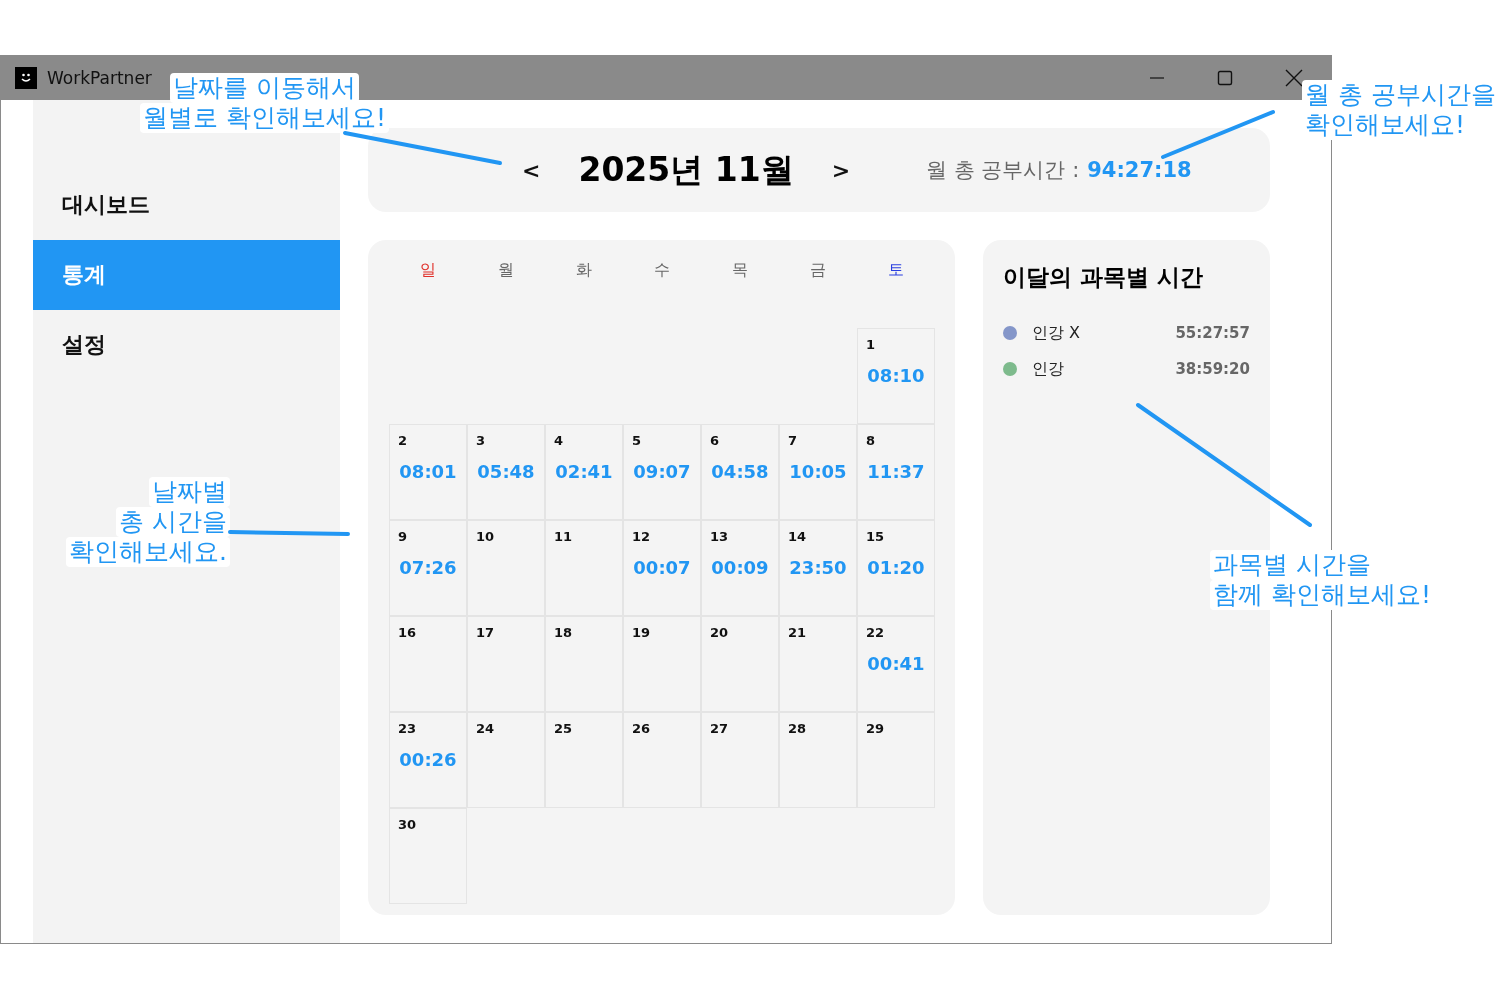 The image size is (1500, 1000). I want to click on day-number: 14, so click(797, 536).